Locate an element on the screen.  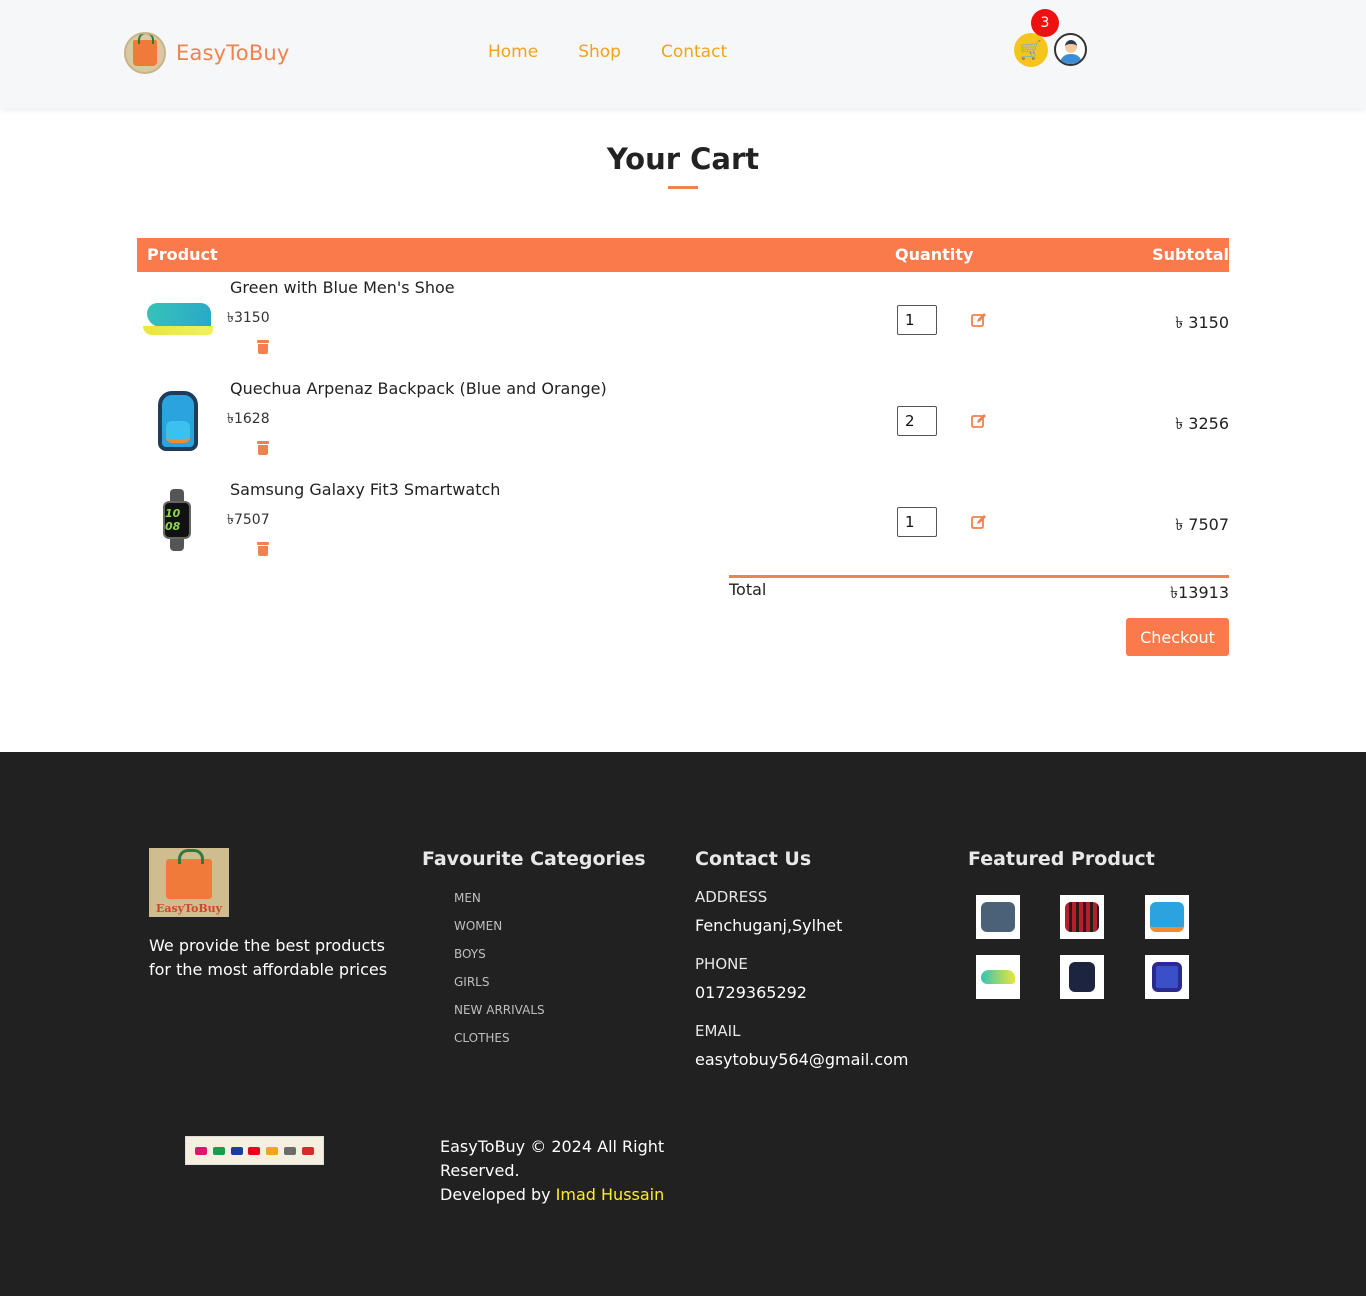
phone-value: 01729365292 is located at coordinates (751, 992).